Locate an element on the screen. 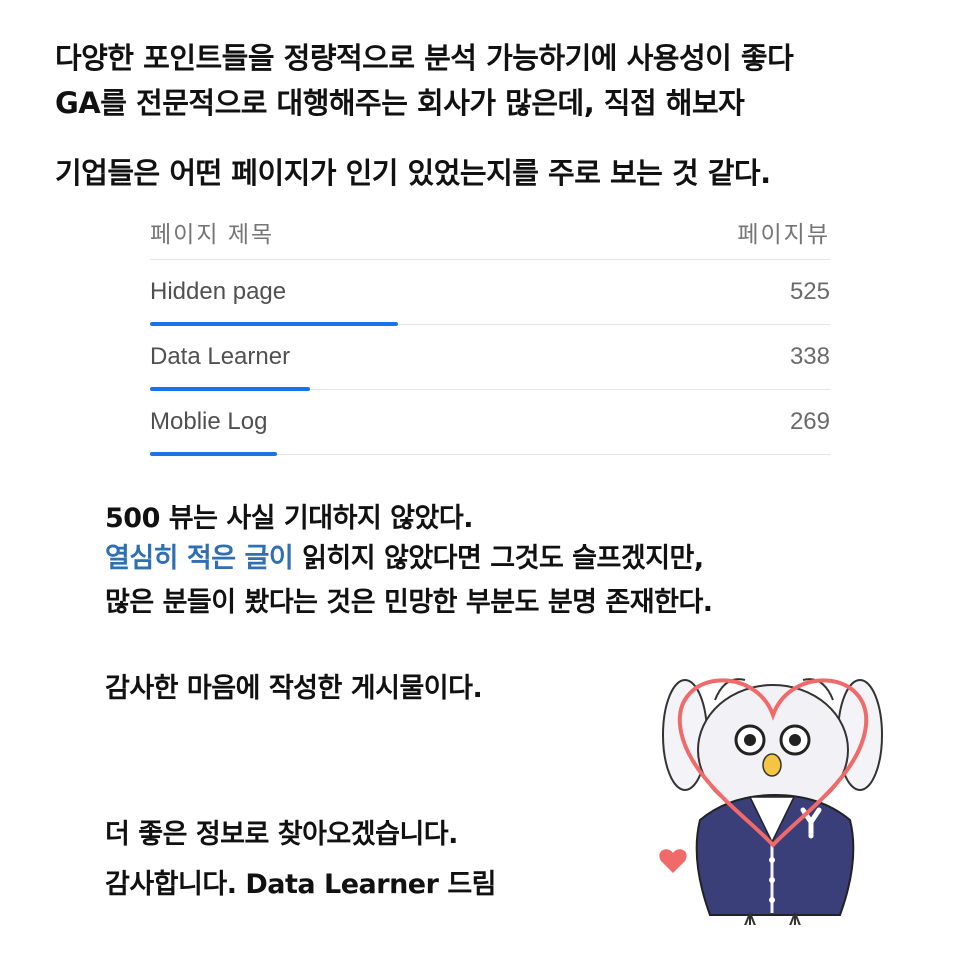  owl-mascot-illustration is located at coordinates (771, 801).